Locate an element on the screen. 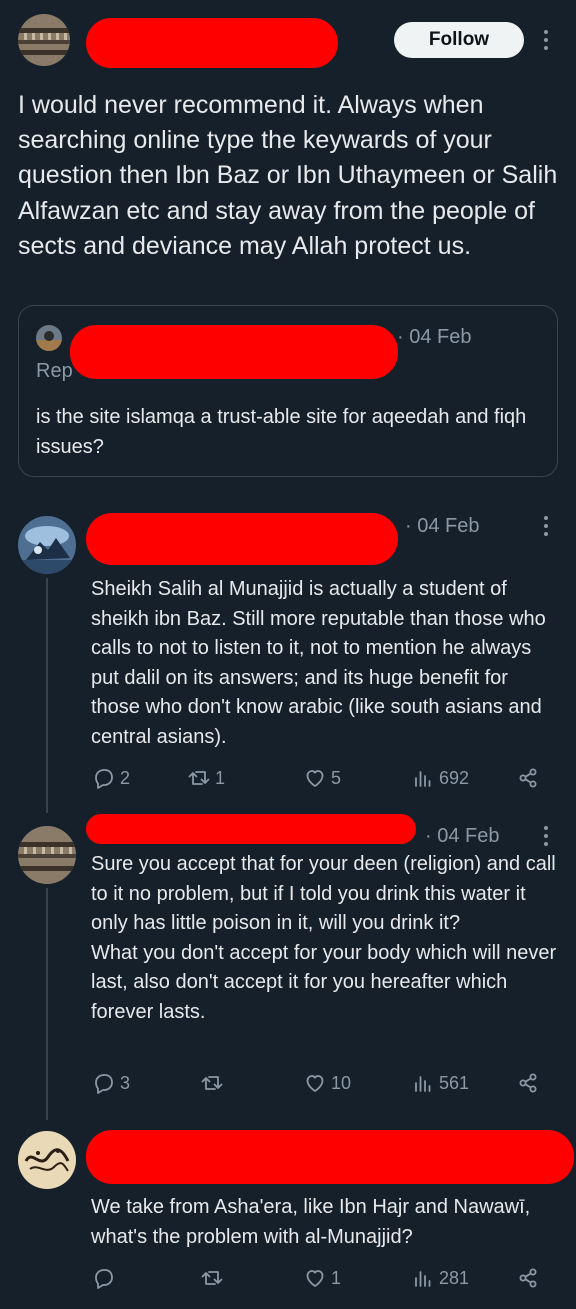 The image size is (576, 1309). reply-2-like-action: 10 is located at coordinates (327, 1083).